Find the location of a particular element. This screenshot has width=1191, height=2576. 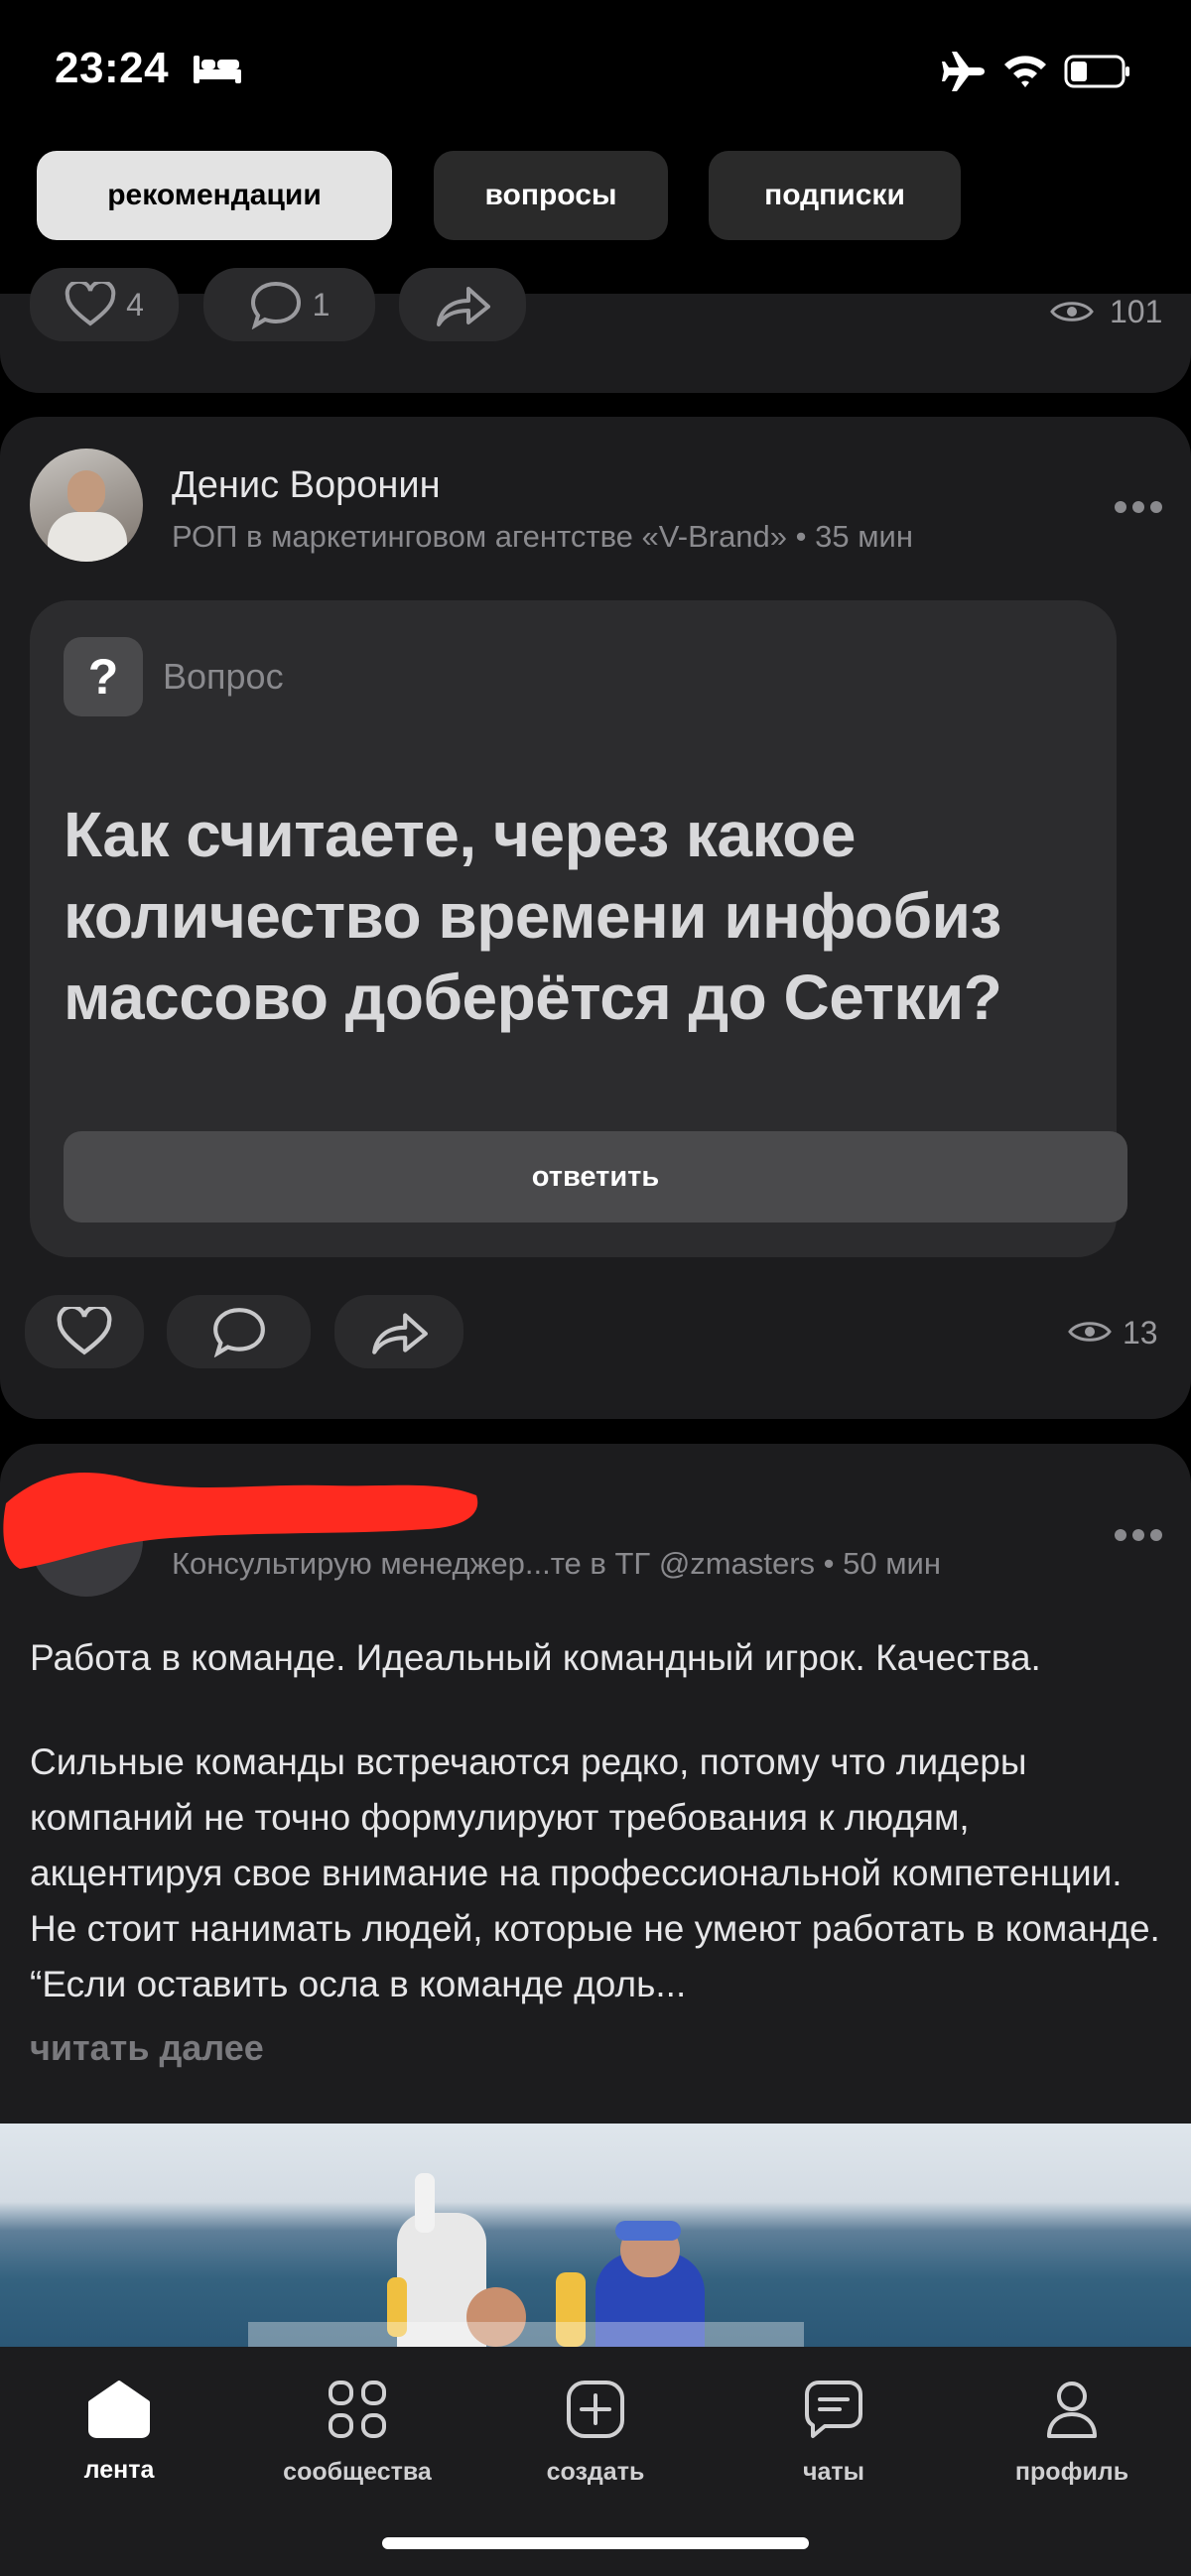

answer-button: ответить is located at coordinates (595, 1177).